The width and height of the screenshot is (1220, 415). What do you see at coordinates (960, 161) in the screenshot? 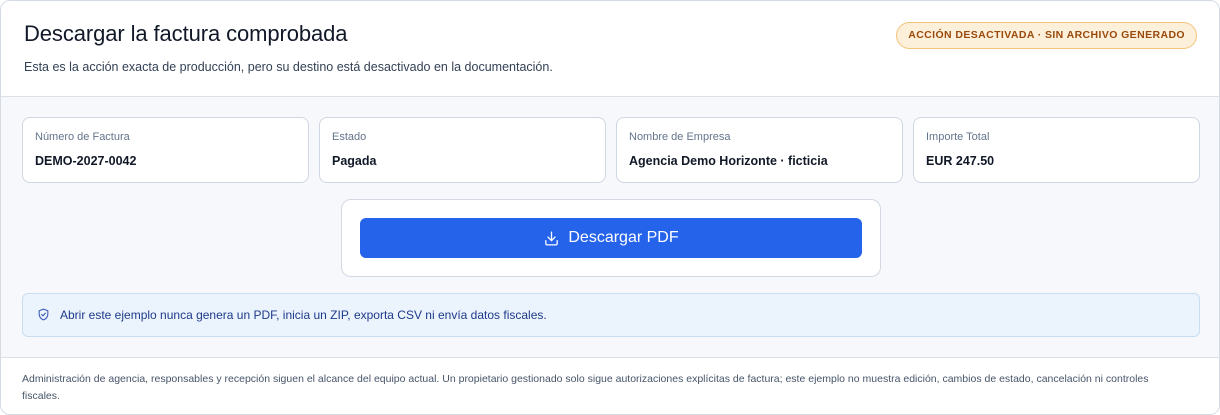
I see `field-value: EUR 247.50` at bounding box center [960, 161].